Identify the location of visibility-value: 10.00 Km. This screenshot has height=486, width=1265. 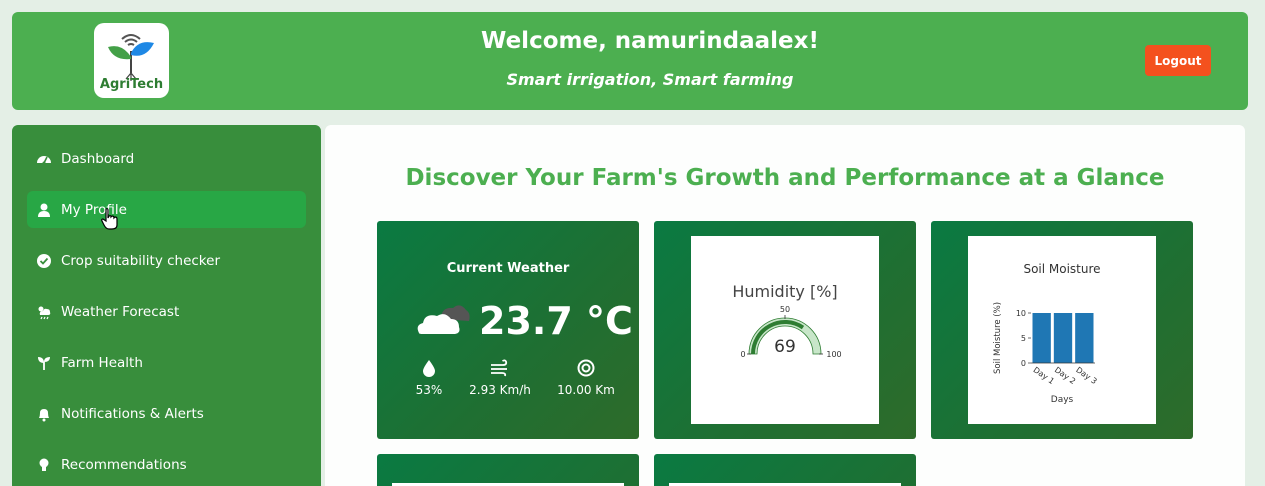
(586, 390).